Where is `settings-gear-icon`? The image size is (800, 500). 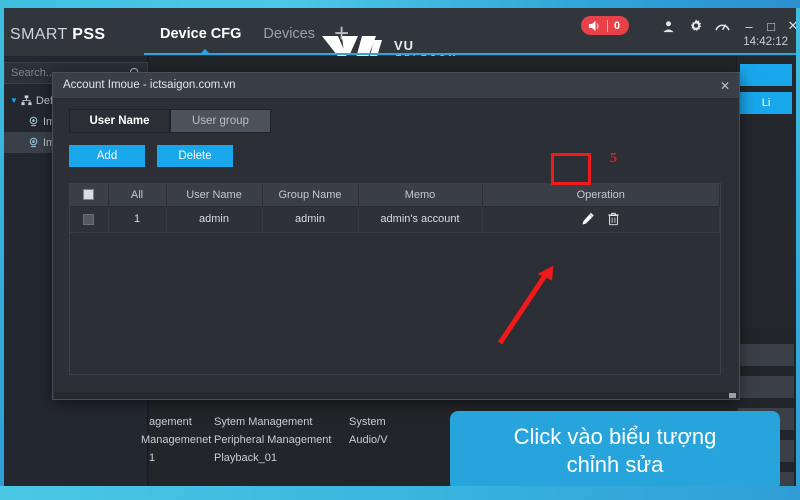 settings-gear-icon is located at coordinates (696, 26).